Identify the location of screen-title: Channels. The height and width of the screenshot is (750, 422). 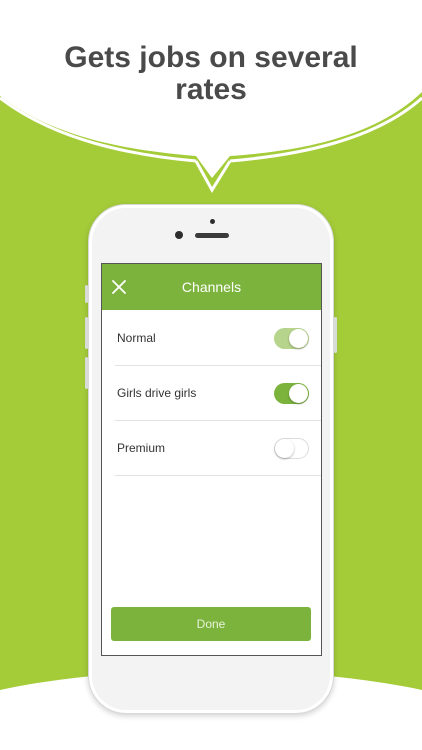
(211, 287).